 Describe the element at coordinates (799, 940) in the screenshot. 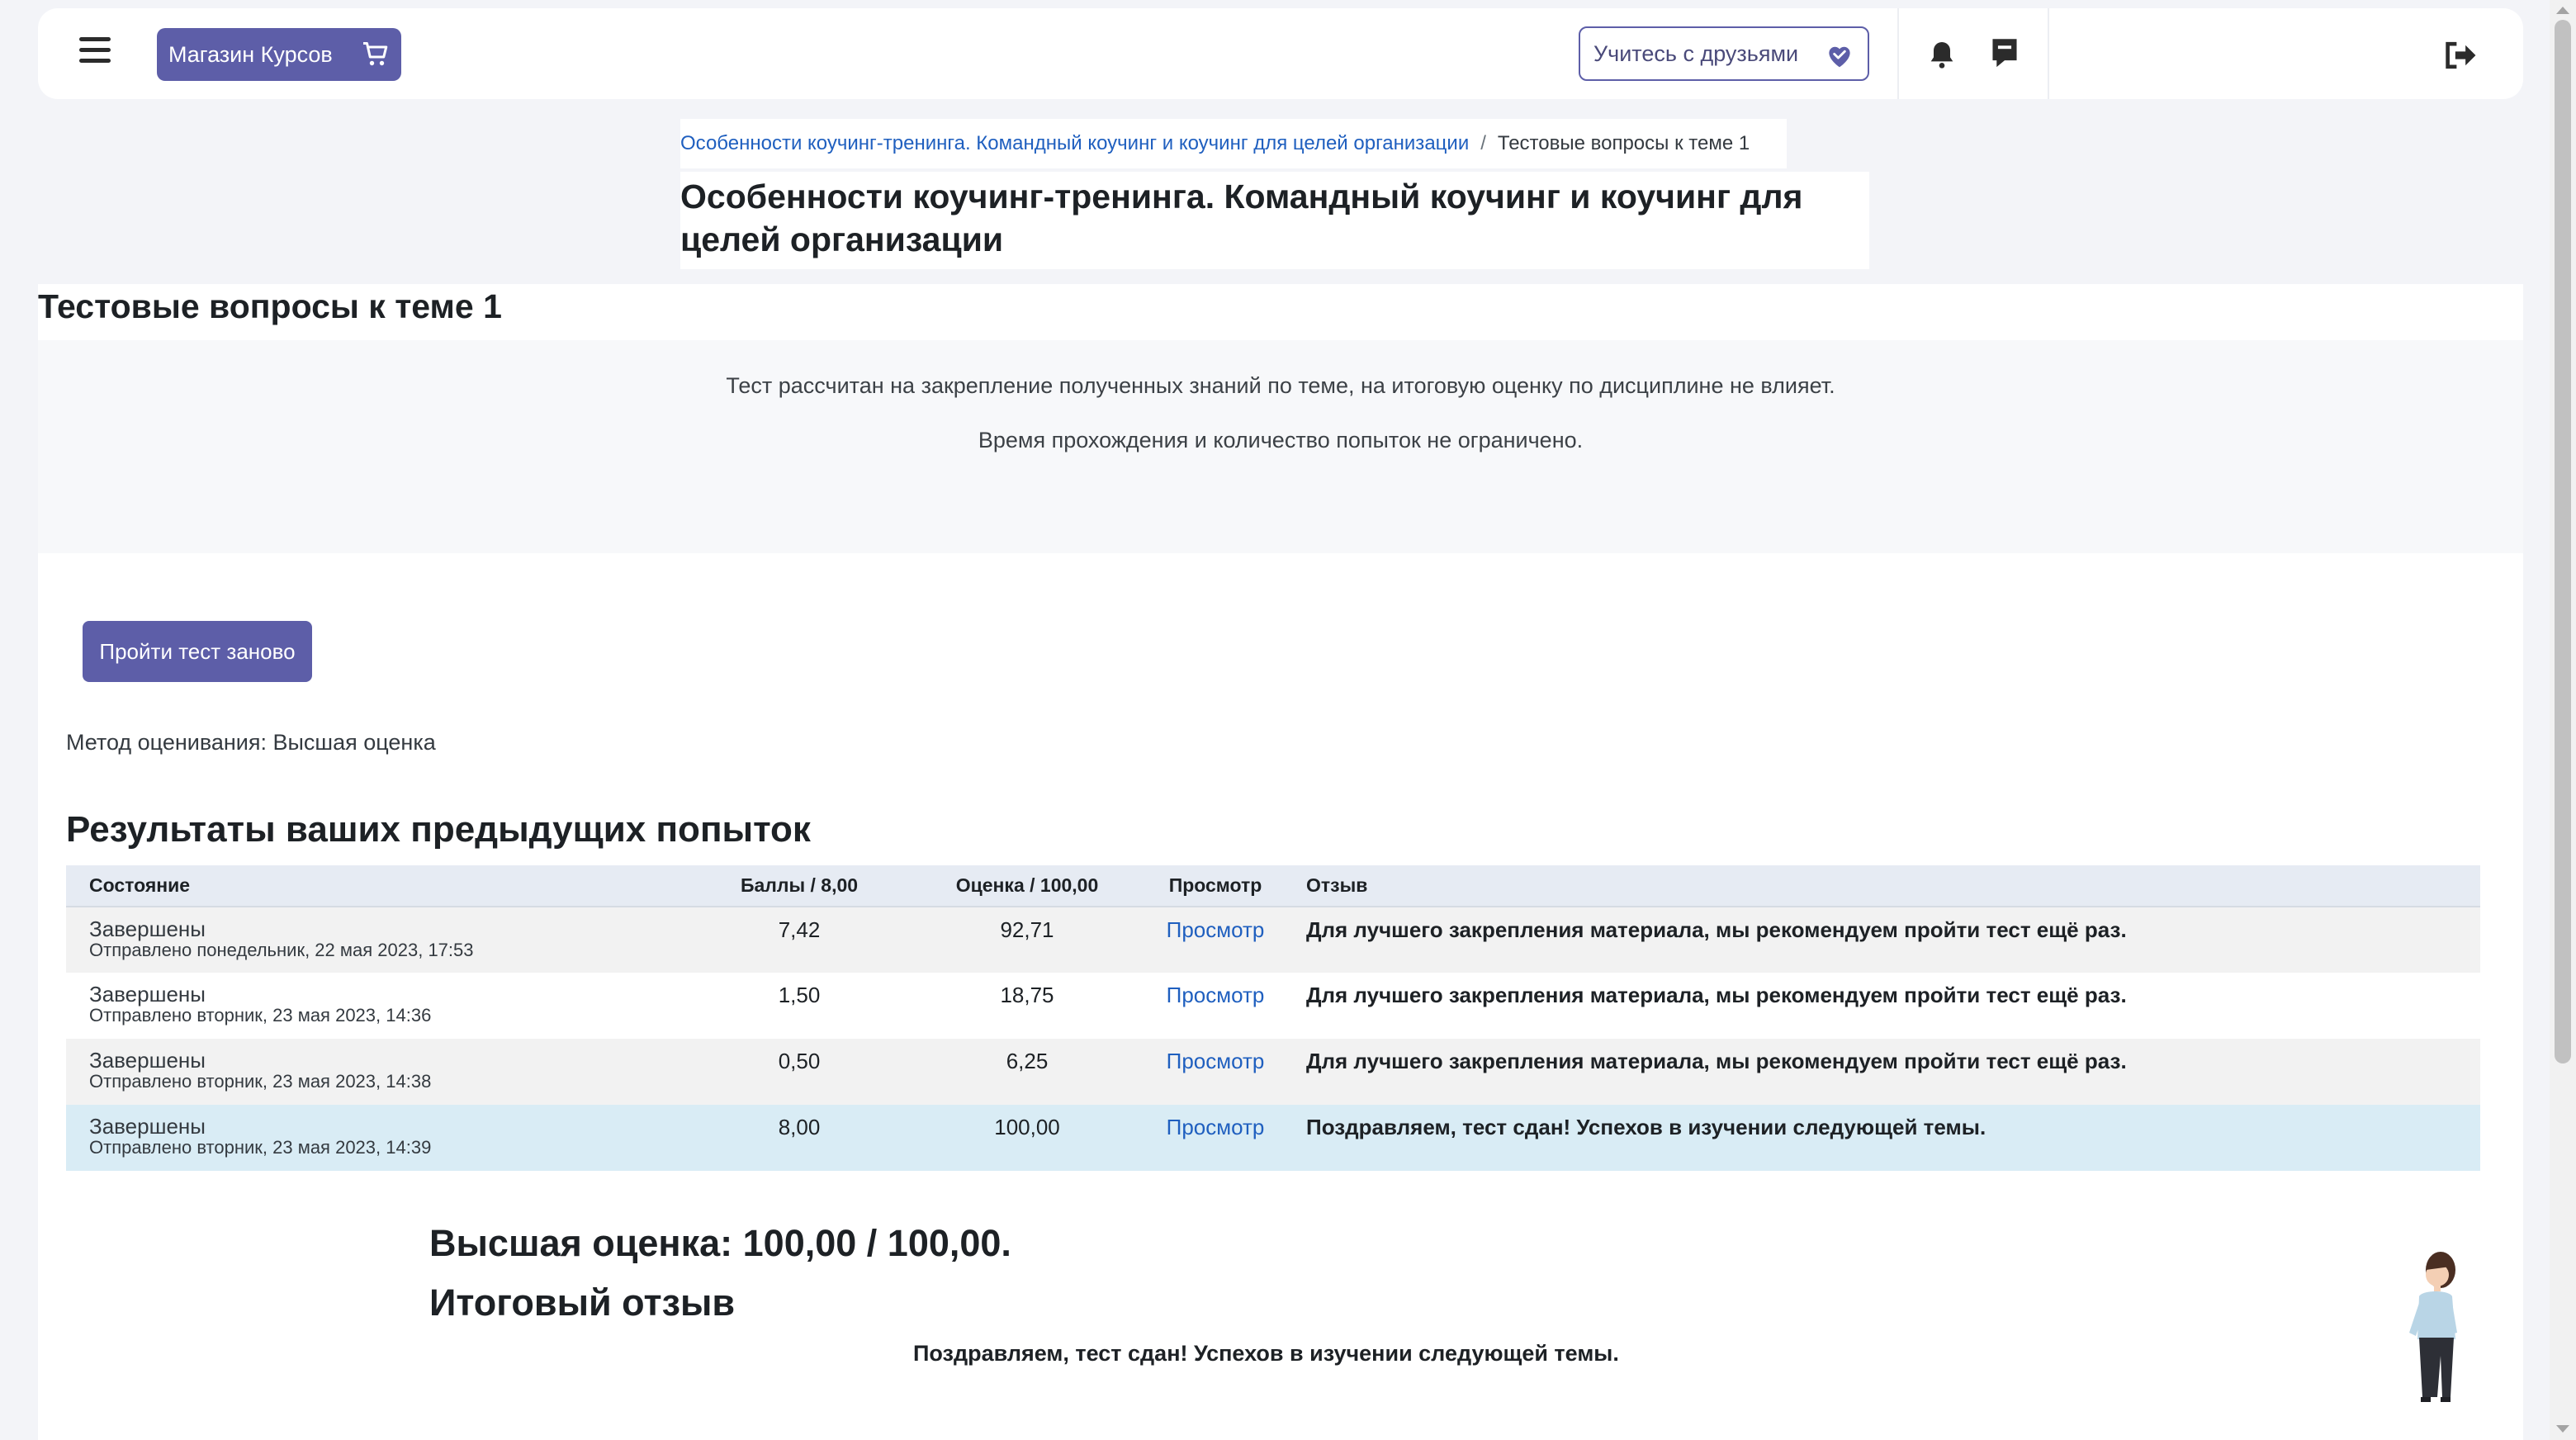

I see `attempt-points: 7,42` at that location.